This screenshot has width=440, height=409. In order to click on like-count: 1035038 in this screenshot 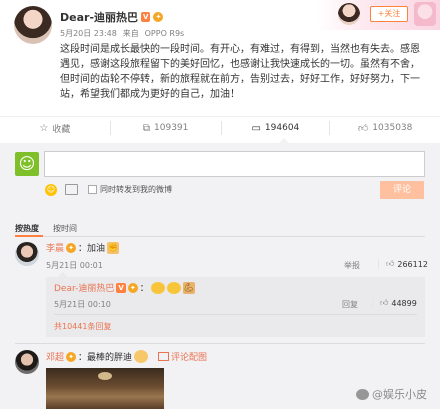, I will do `click(392, 128)`.